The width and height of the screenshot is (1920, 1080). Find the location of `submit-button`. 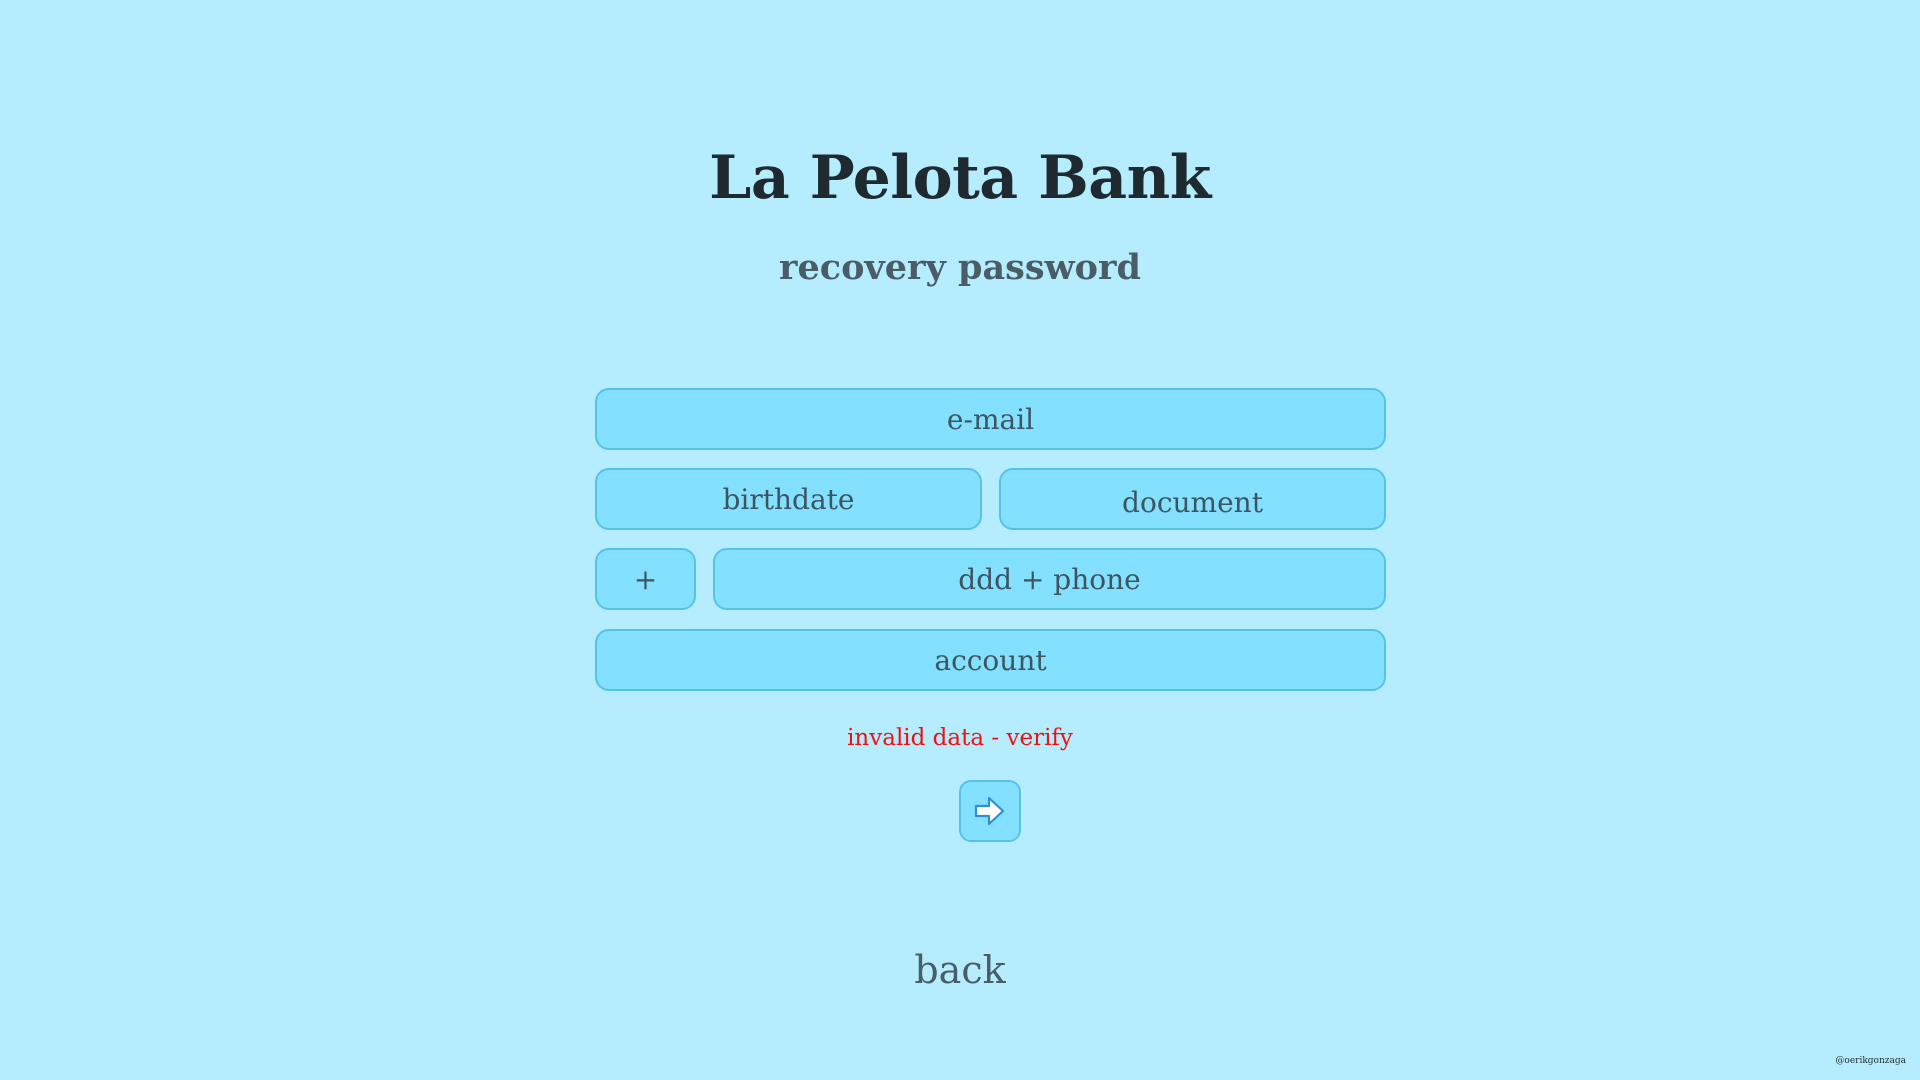

submit-button is located at coordinates (990, 811).